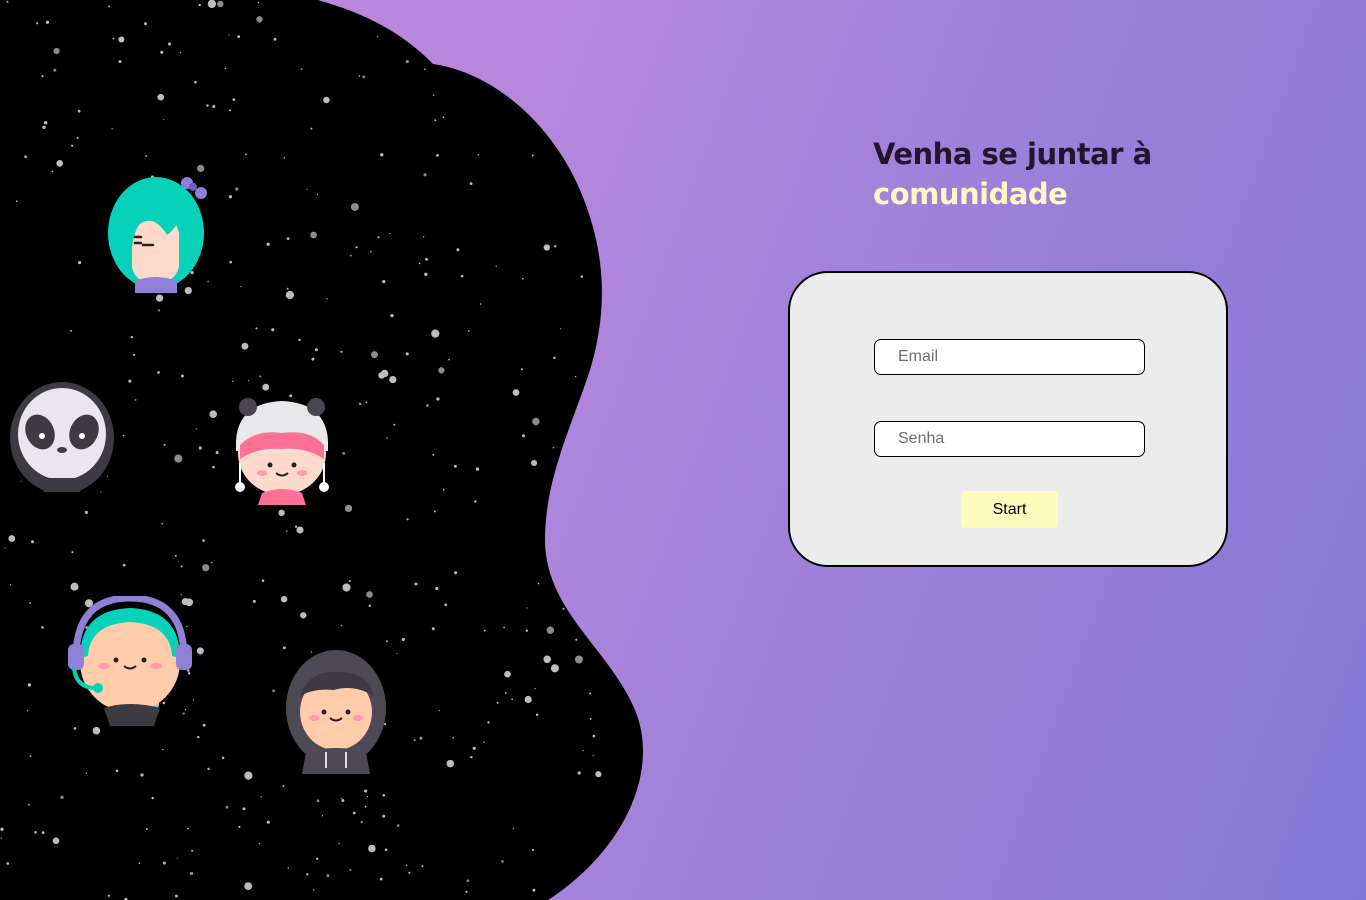  What do you see at coordinates (1009, 439) in the screenshot?
I see `password-field` at bounding box center [1009, 439].